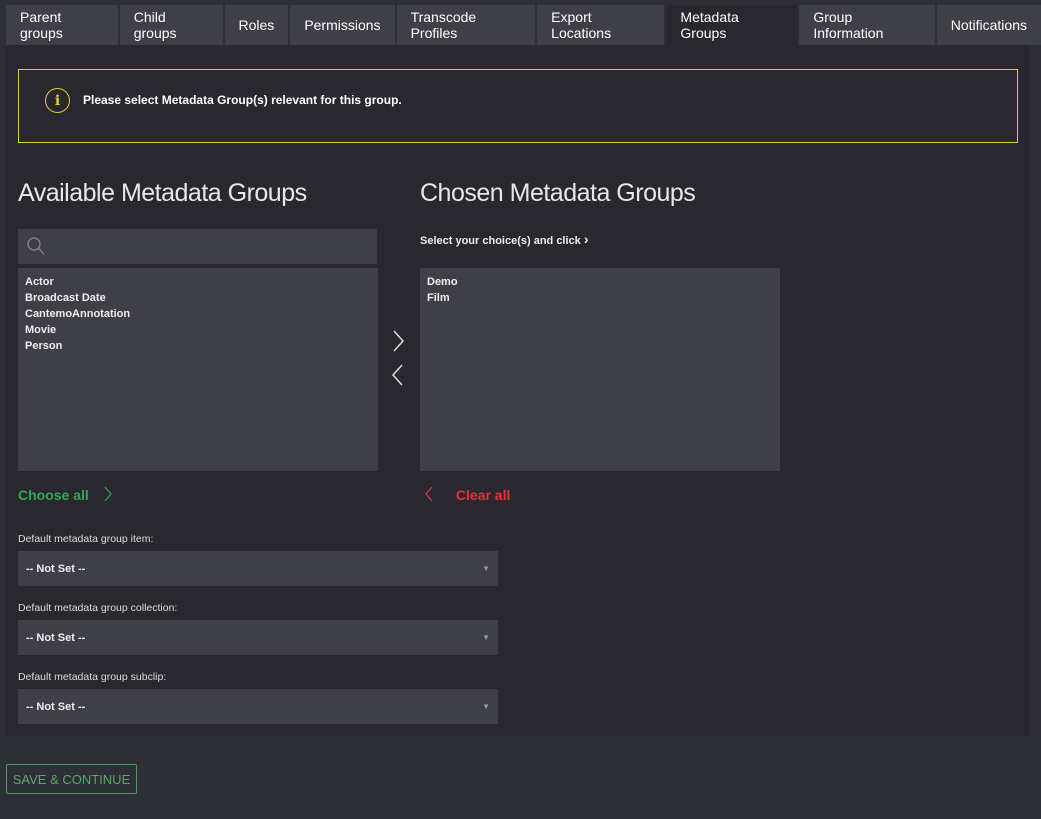 The image size is (1041, 819). Describe the element at coordinates (57, 100) in the screenshot. I see `info-icon: i` at that location.